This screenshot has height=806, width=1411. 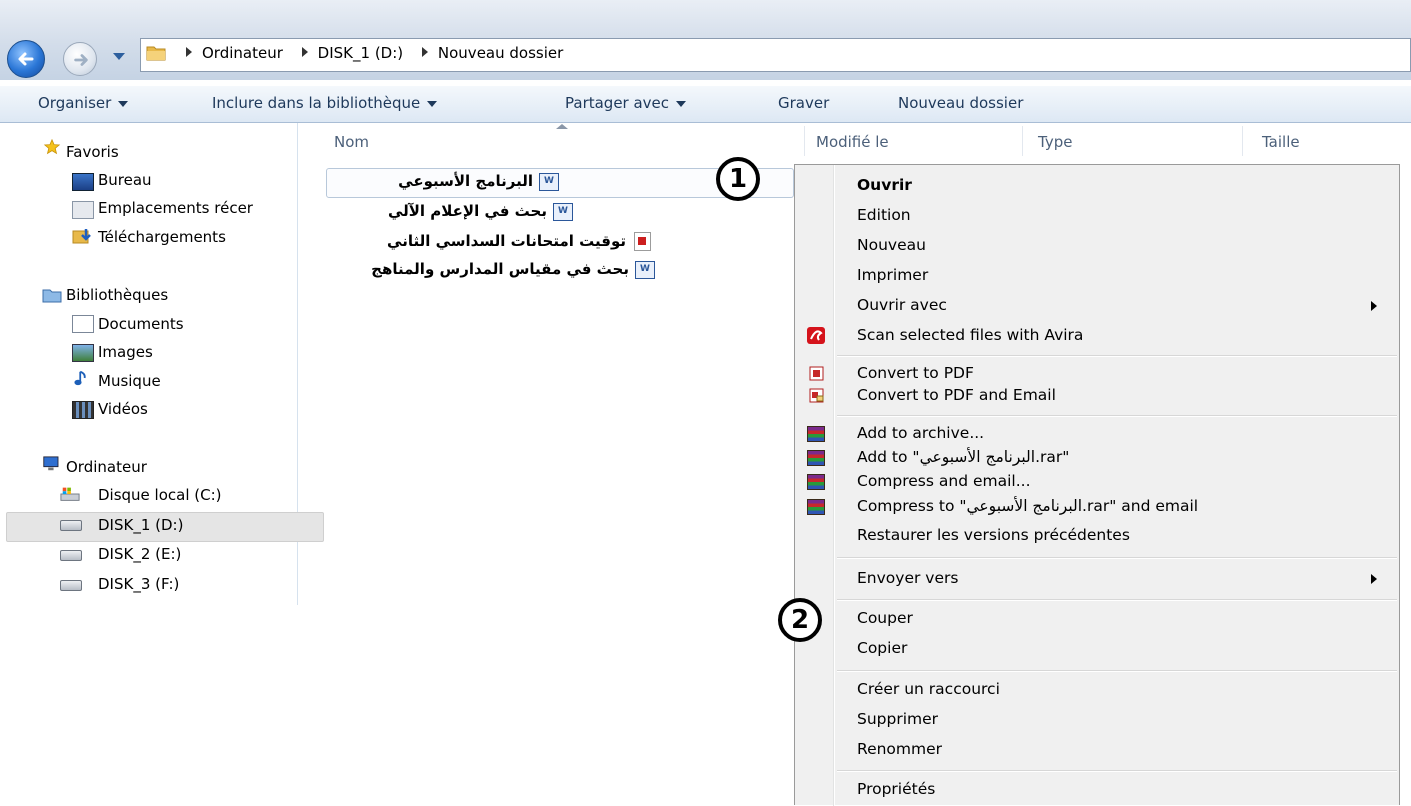 I want to click on file-name: البرنامج الأسبوعي, so click(x=465, y=181).